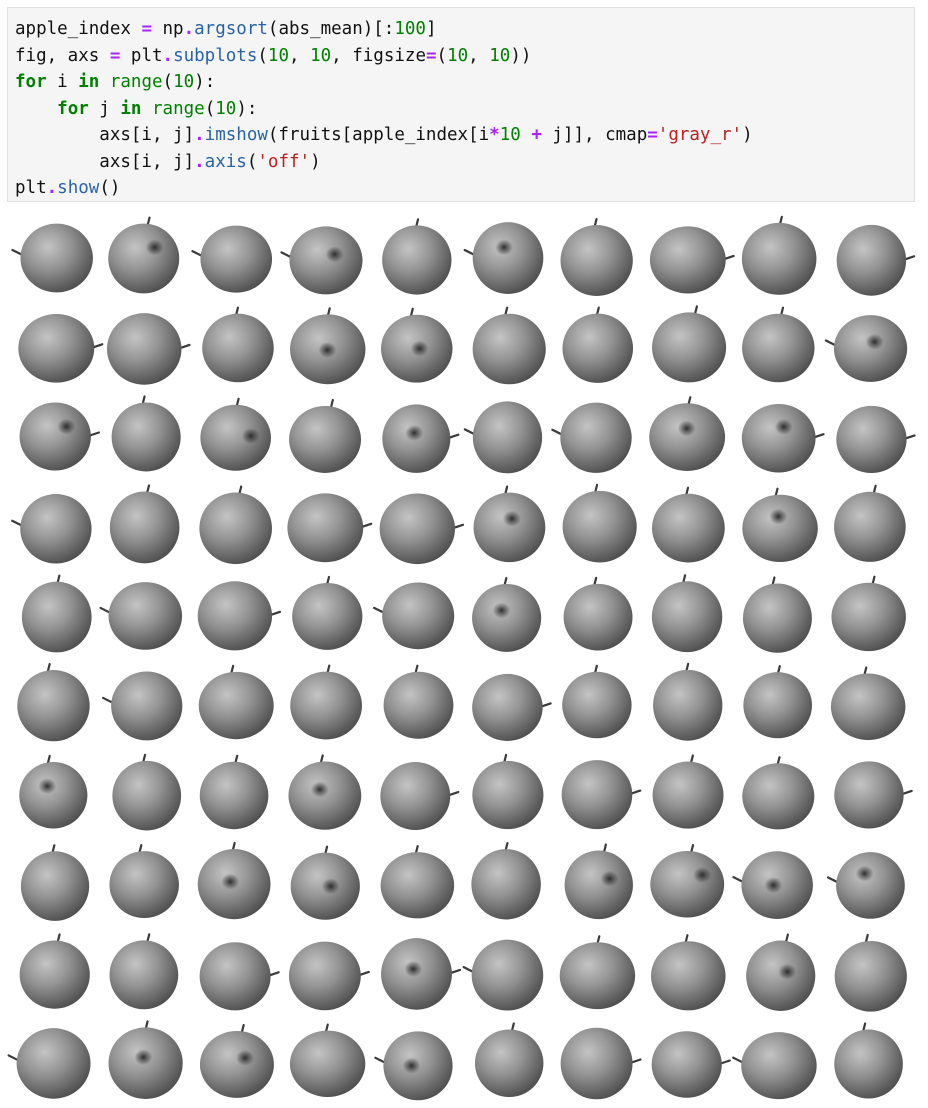  Describe the element at coordinates (461, 82) in the screenshot. I see `code-line: for i in range(10):` at that location.